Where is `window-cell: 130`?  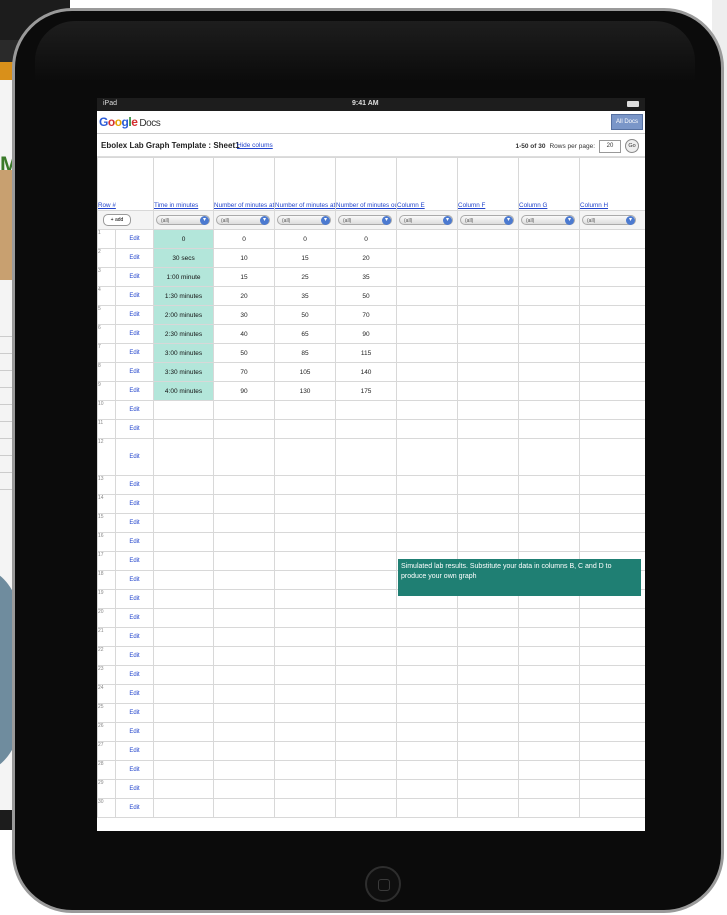
window-cell: 130 is located at coordinates (305, 391).